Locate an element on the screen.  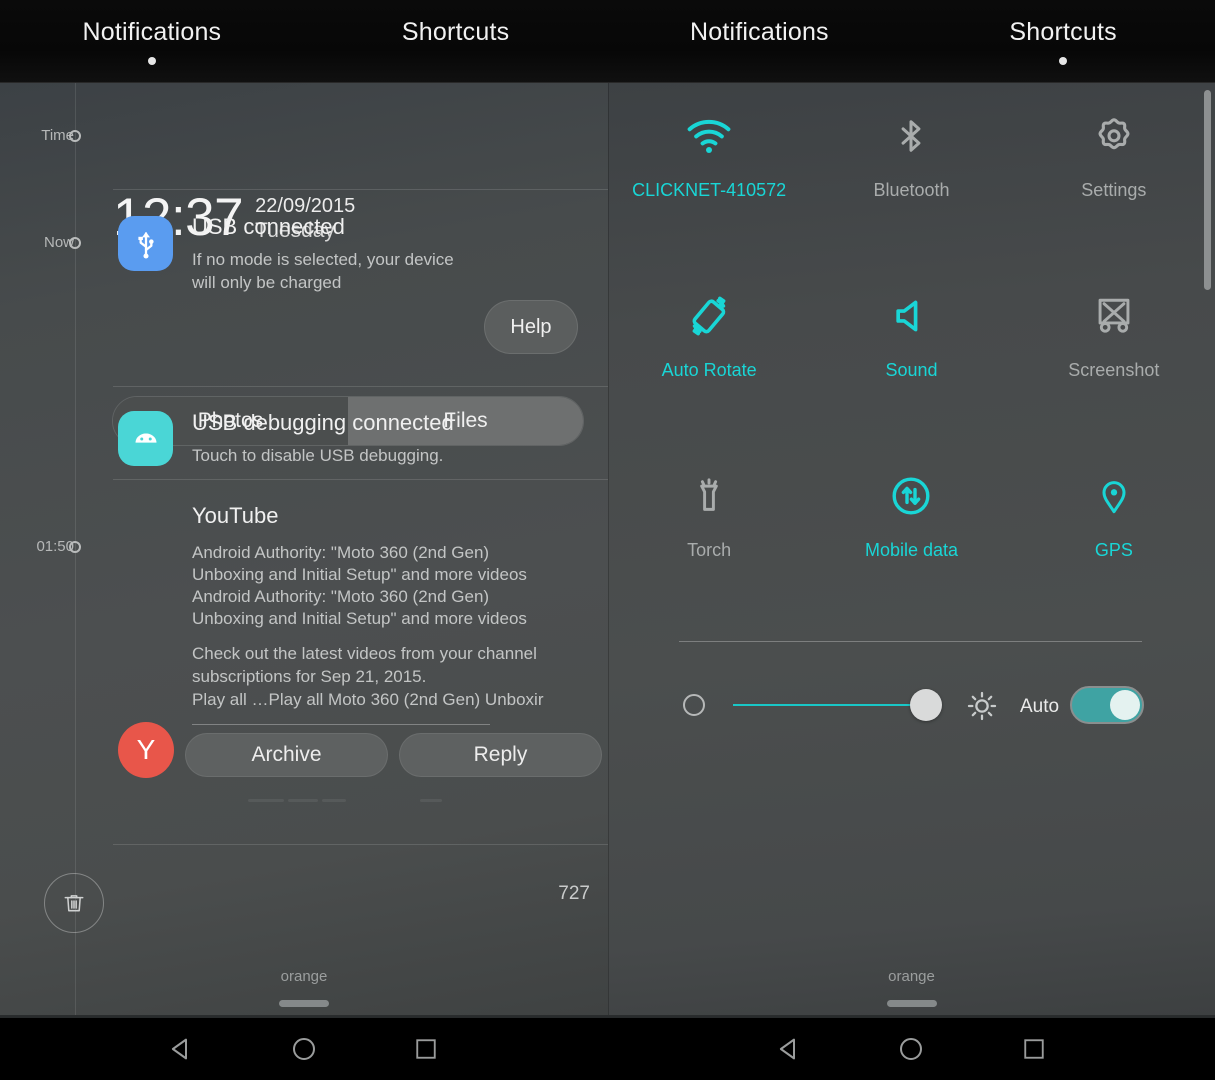
notification-title: USB connected is located at coordinates (268, 226).